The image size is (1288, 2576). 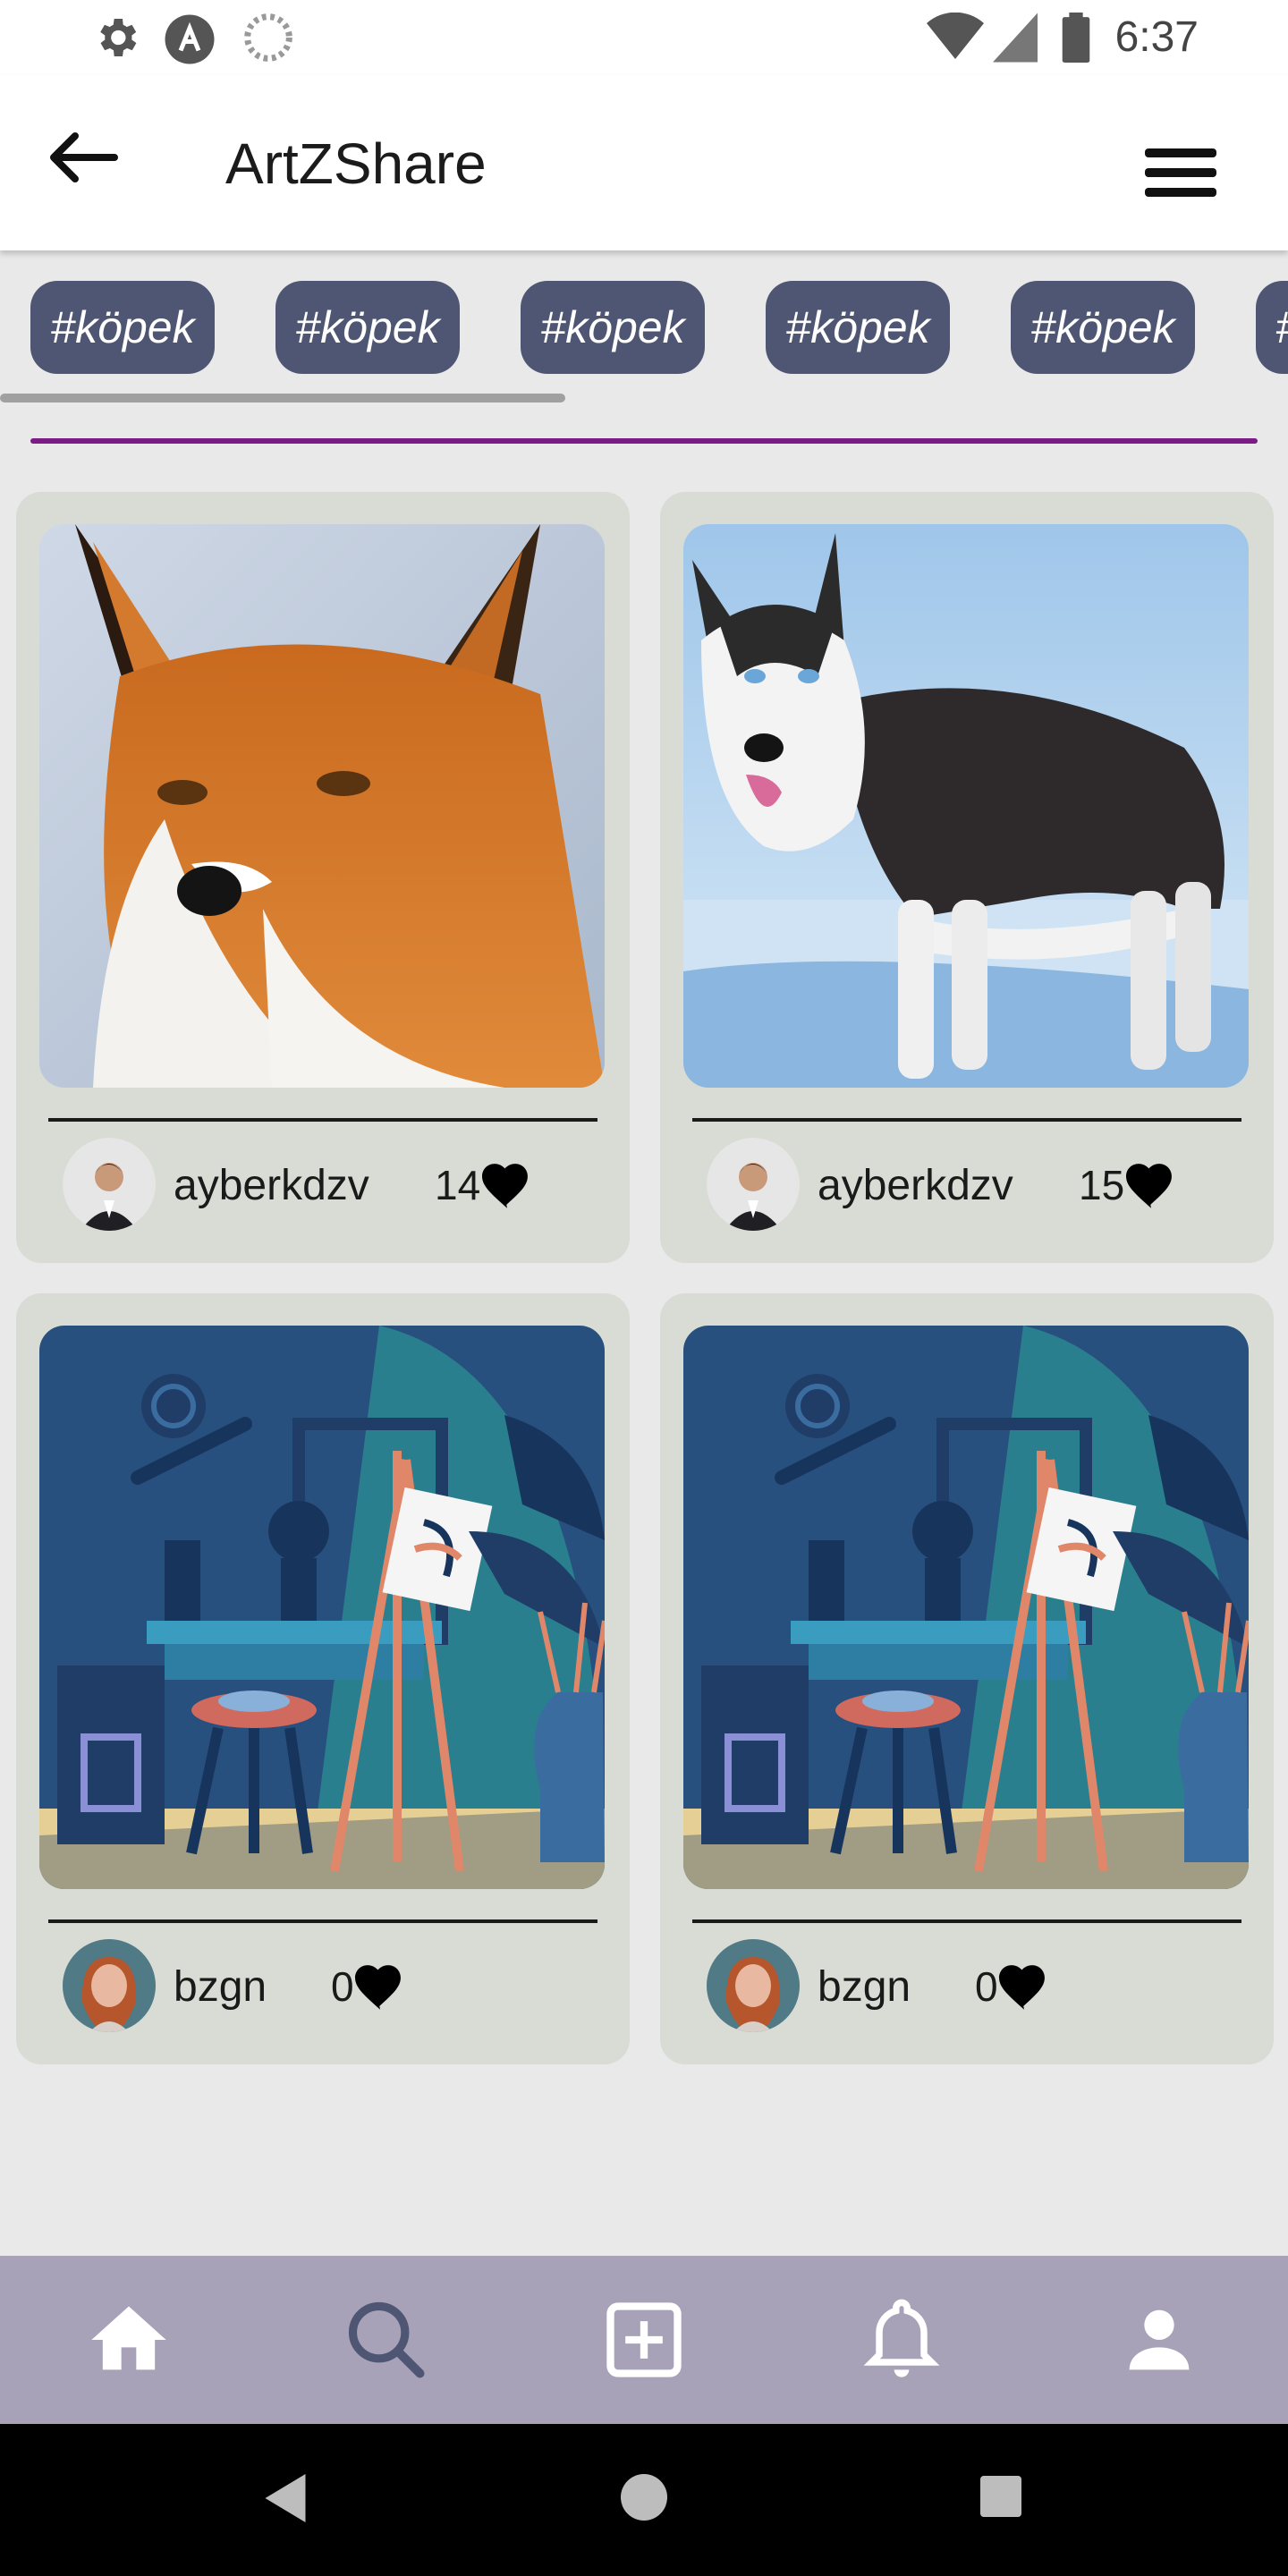 I want to click on fox-photo, so click(x=322, y=806).